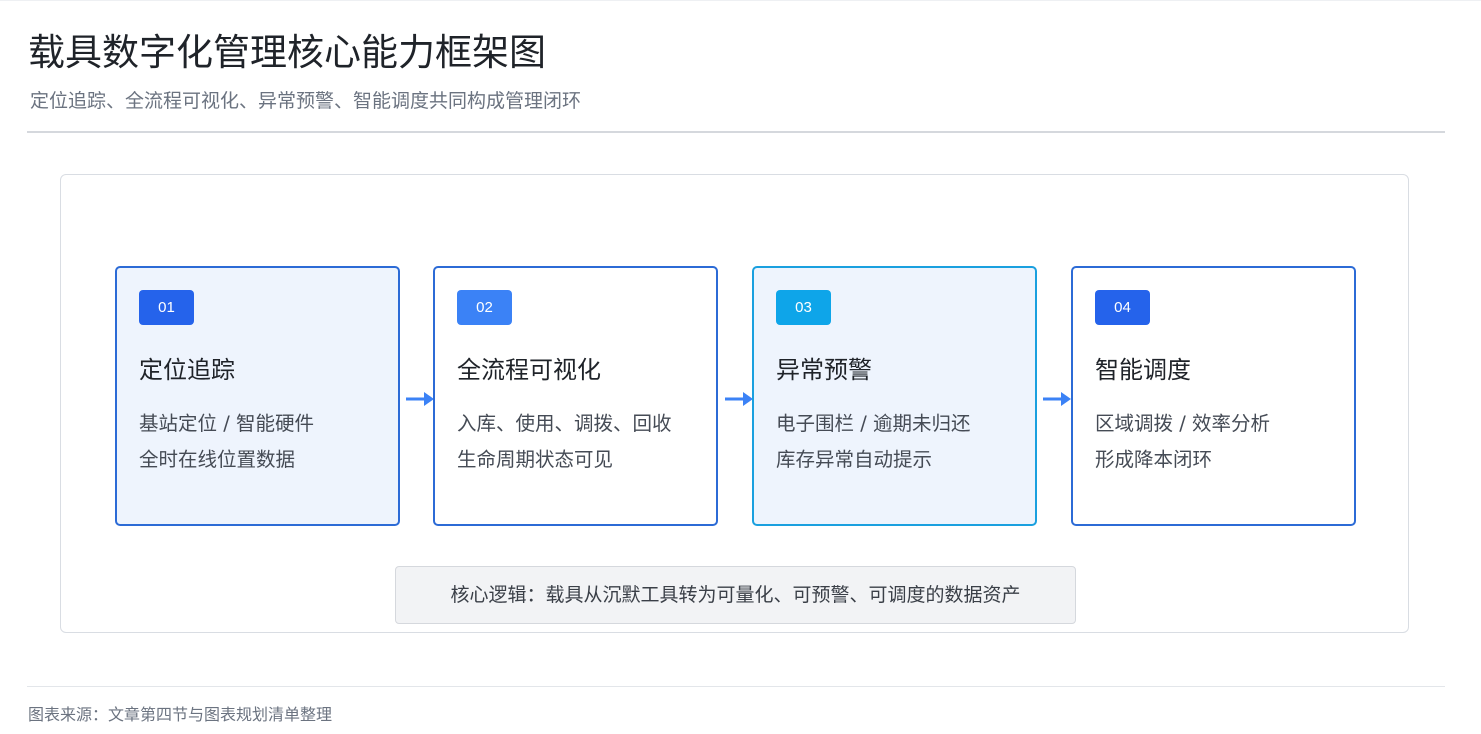 Image resolution: width=1481 pixels, height=734 pixels. I want to click on footer-divider, so click(736, 686).